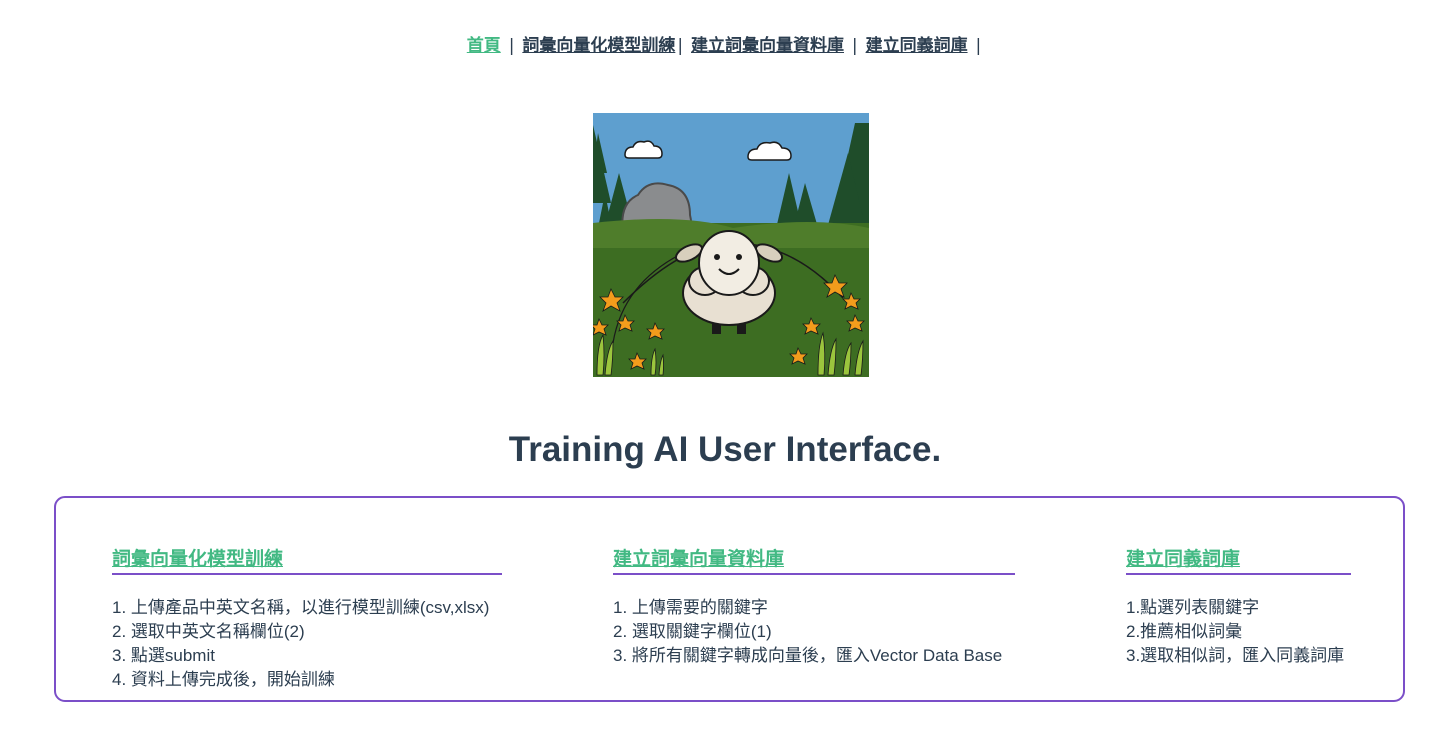  What do you see at coordinates (223, 679) in the screenshot?
I see `step-item: 4. 資料上傳完成後，開始訓練` at bounding box center [223, 679].